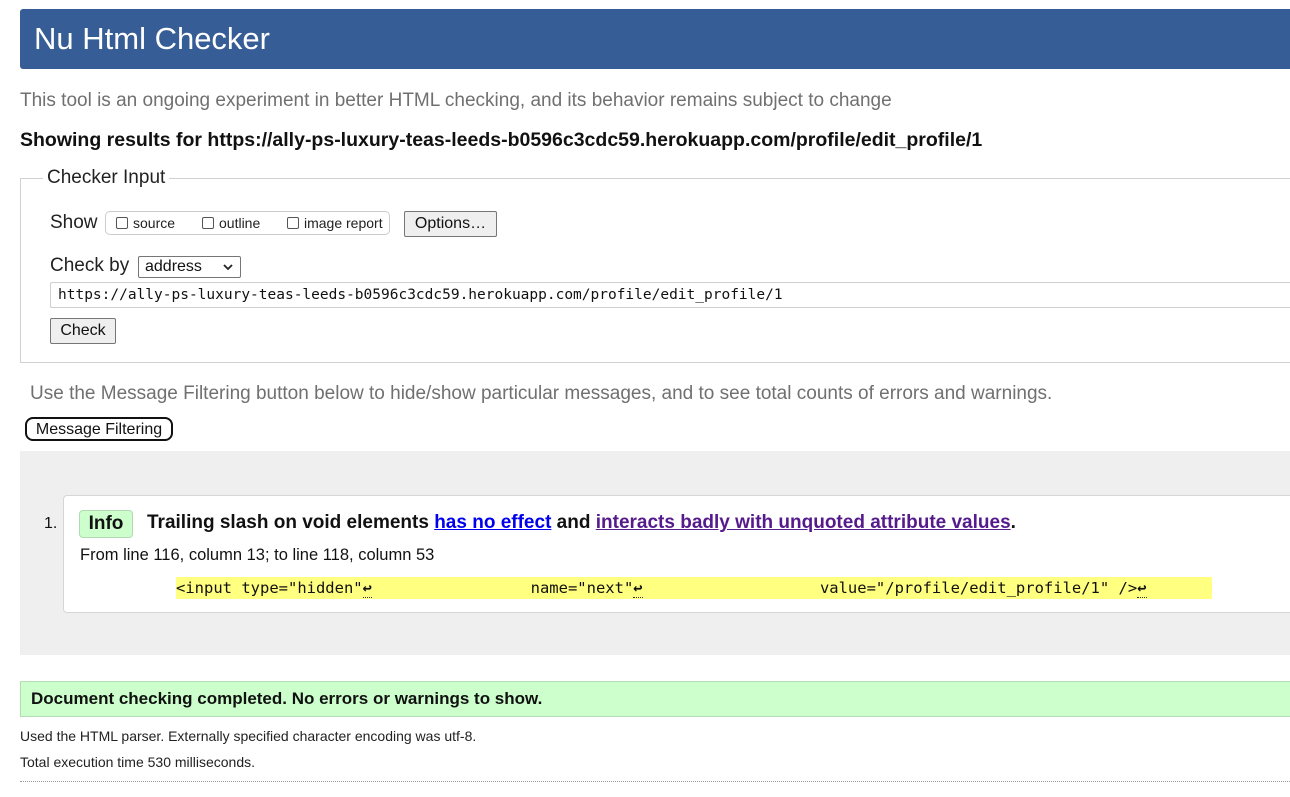  What do you see at coordinates (291, 522) in the screenshot?
I see `message-text-start: Trailing slash on void elements` at bounding box center [291, 522].